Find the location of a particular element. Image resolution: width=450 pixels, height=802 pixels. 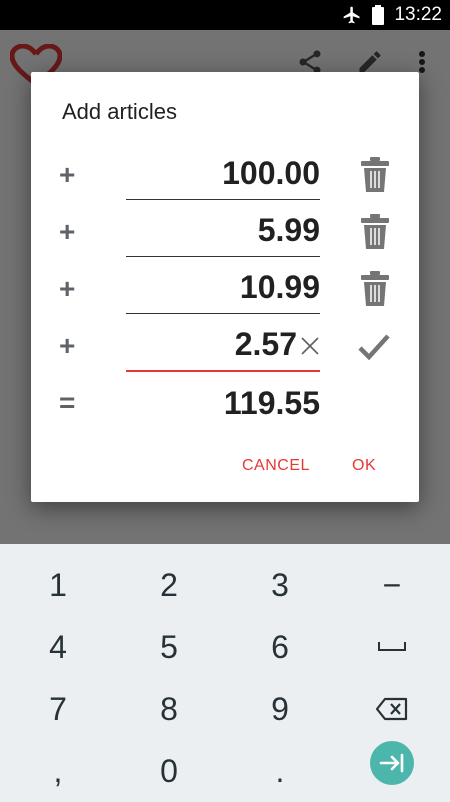

key-space is located at coordinates (392, 647).